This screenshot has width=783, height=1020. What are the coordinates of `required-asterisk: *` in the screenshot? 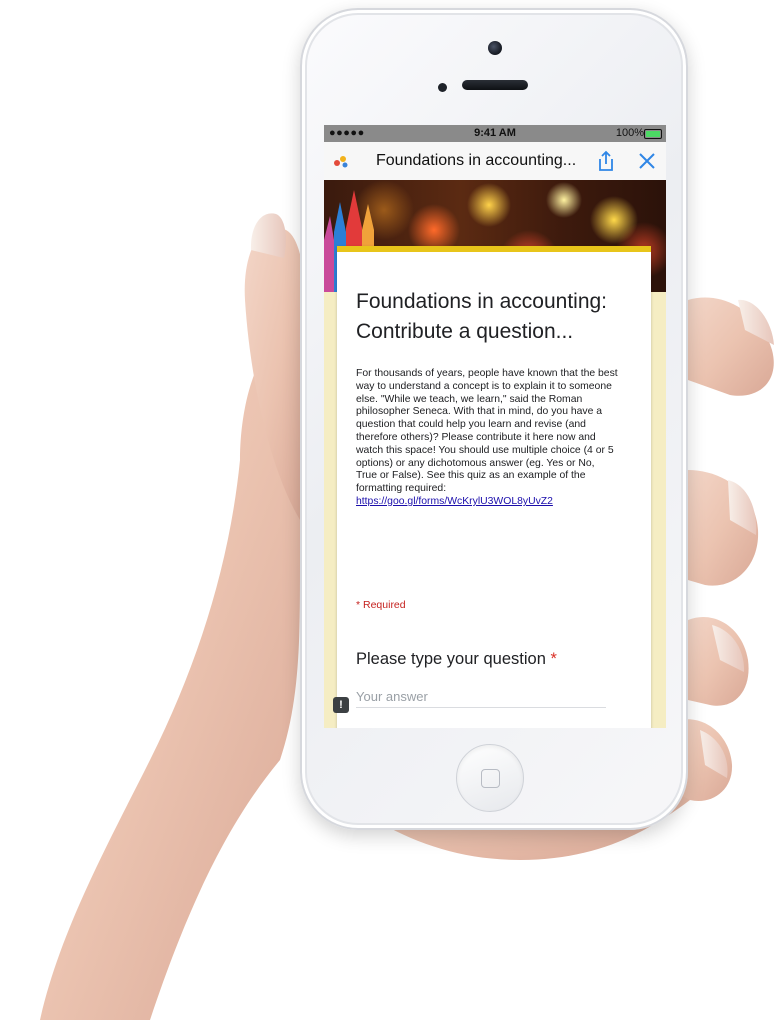 It's located at (553, 659).